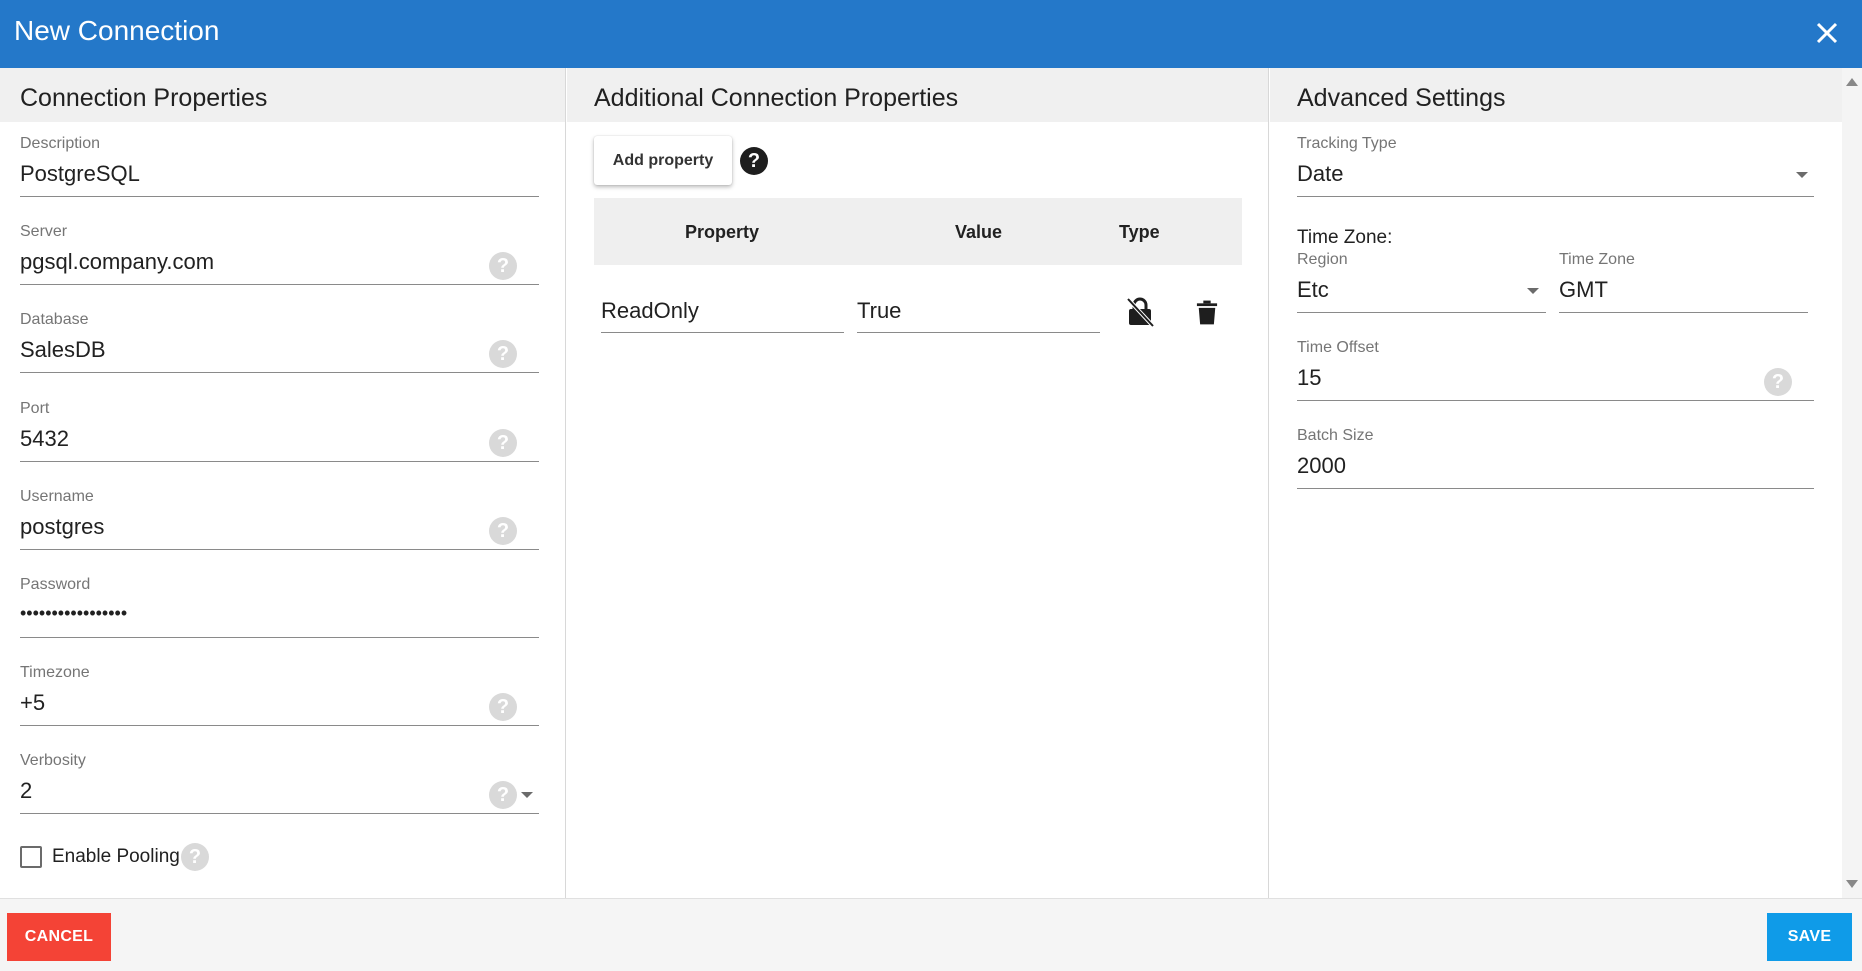 This screenshot has width=1862, height=971. What do you see at coordinates (57, 496) in the screenshot?
I see `username-label: Username` at bounding box center [57, 496].